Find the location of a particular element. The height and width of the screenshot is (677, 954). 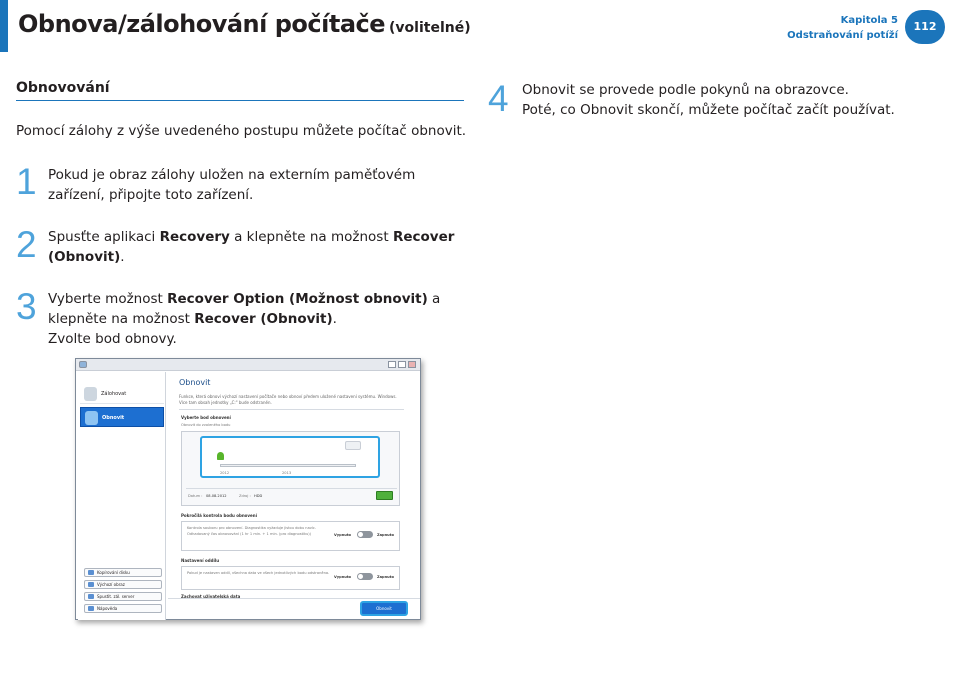

step-3-mid: a is located at coordinates (434, 299).